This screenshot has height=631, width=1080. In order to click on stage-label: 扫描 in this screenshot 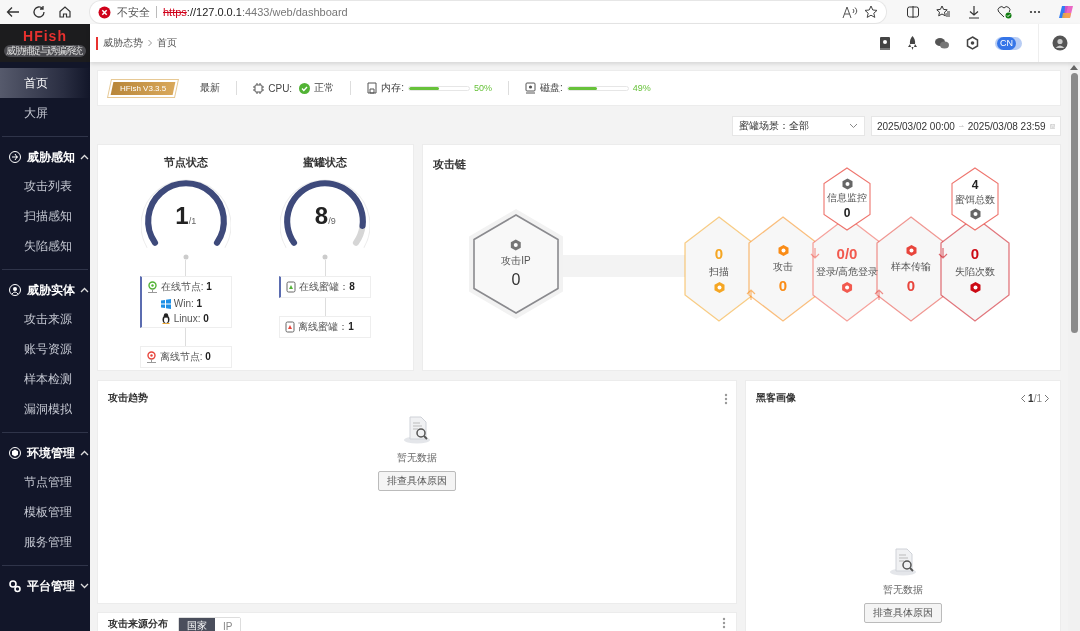, I will do `click(719, 271)`.